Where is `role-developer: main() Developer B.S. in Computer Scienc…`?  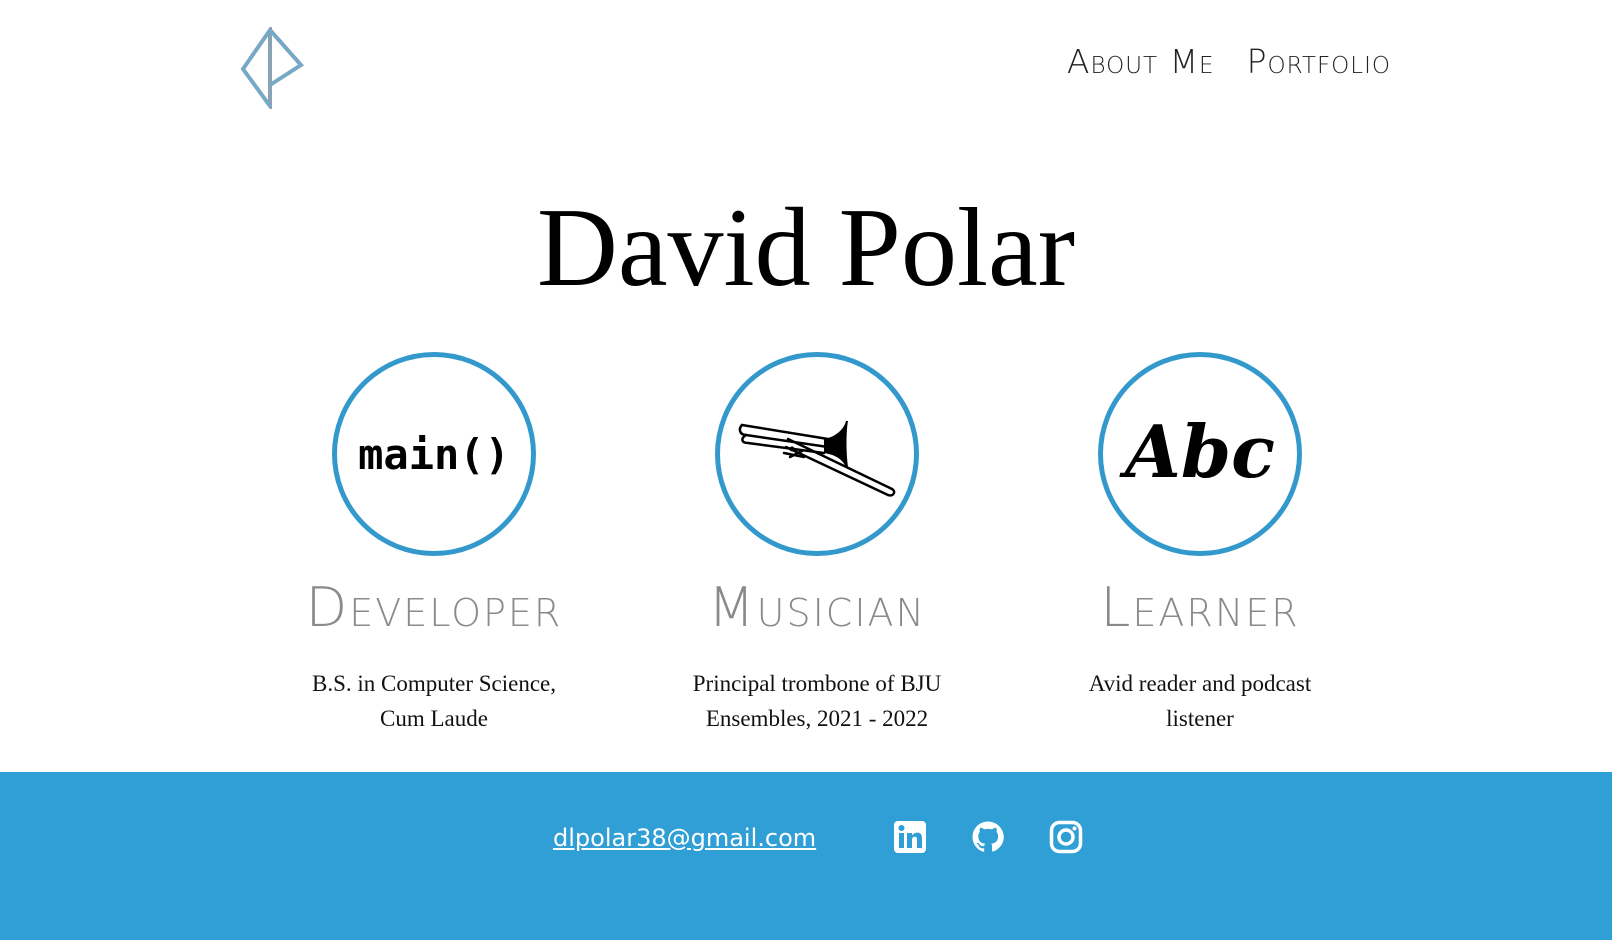 role-developer: main() Developer B.S. in Computer Scienc… is located at coordinates (434, 544).